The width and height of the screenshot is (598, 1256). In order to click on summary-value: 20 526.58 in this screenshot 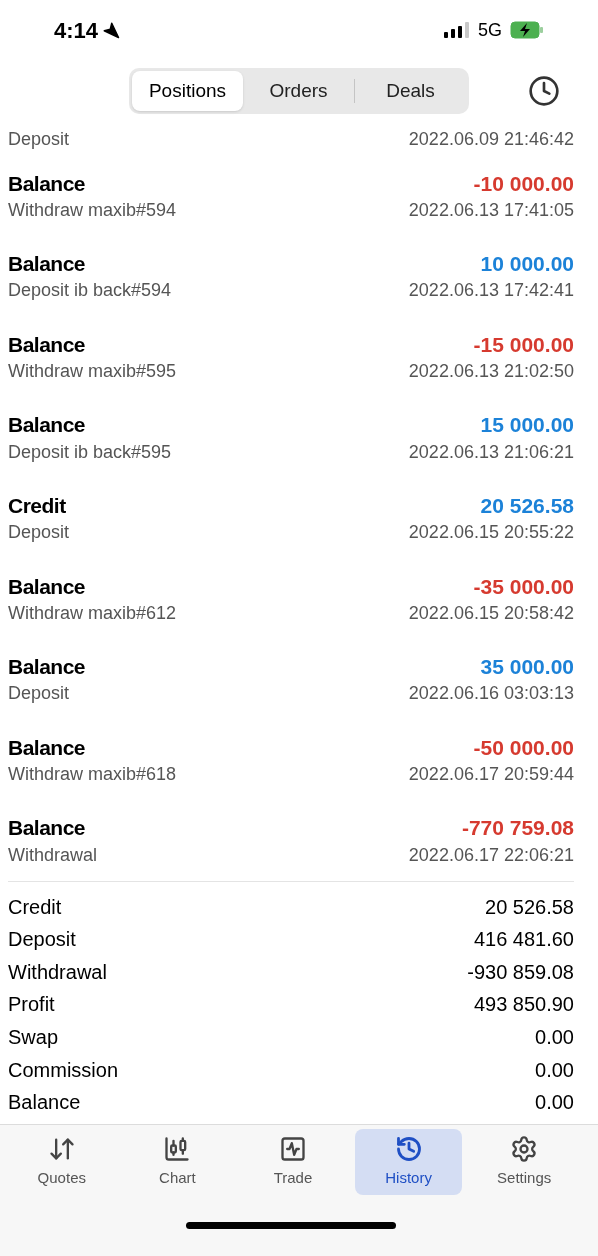, I will do `click(529, 907)`.